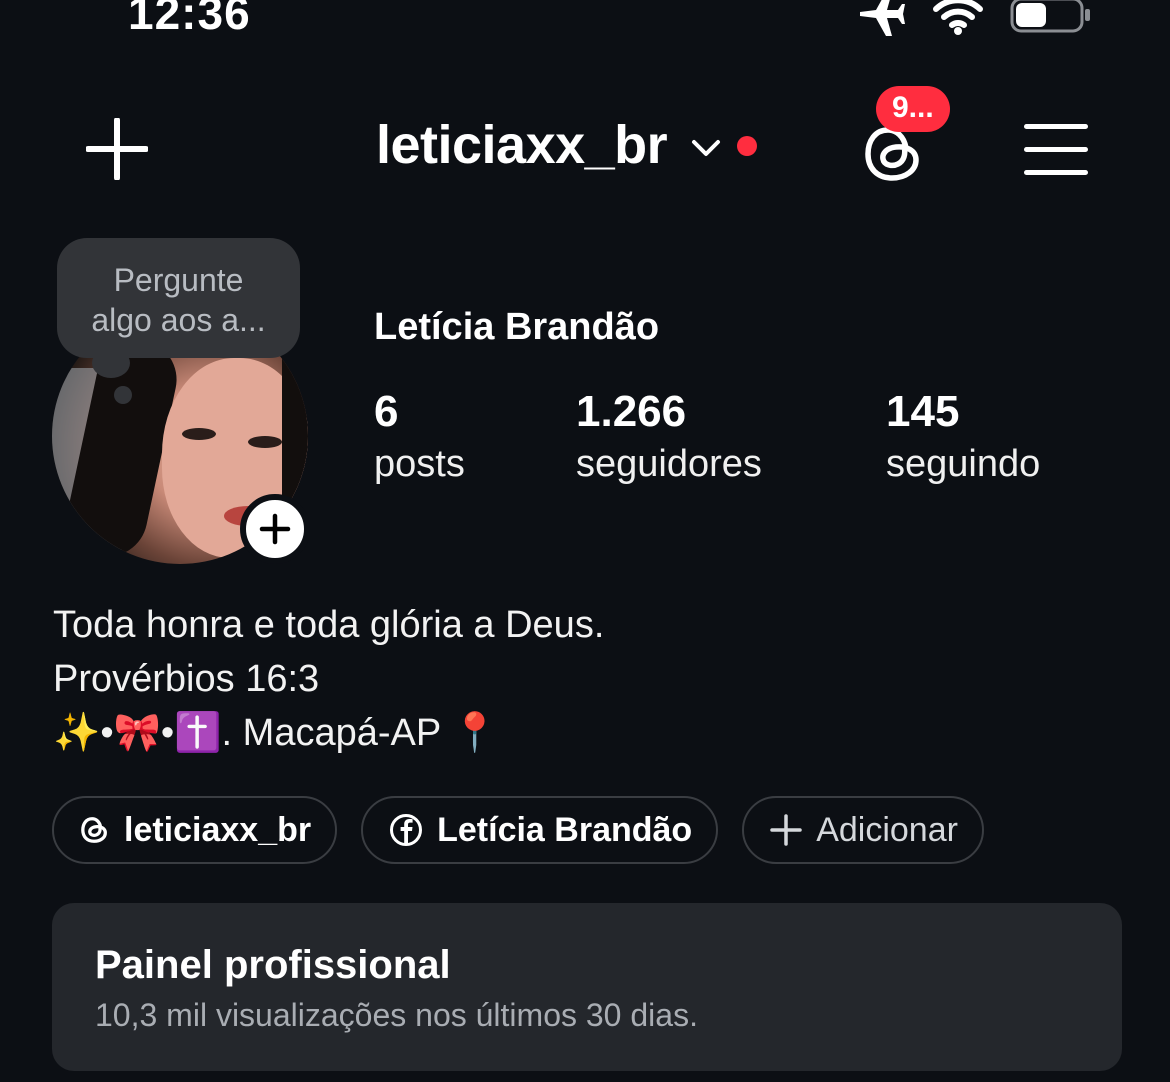 This screenshot has width=1170, height=1082. Describe the element at coordinates (329, 625) in the screenshot. I see `bio-line-1: Toda honra e toda glória a Deus.` at that location.